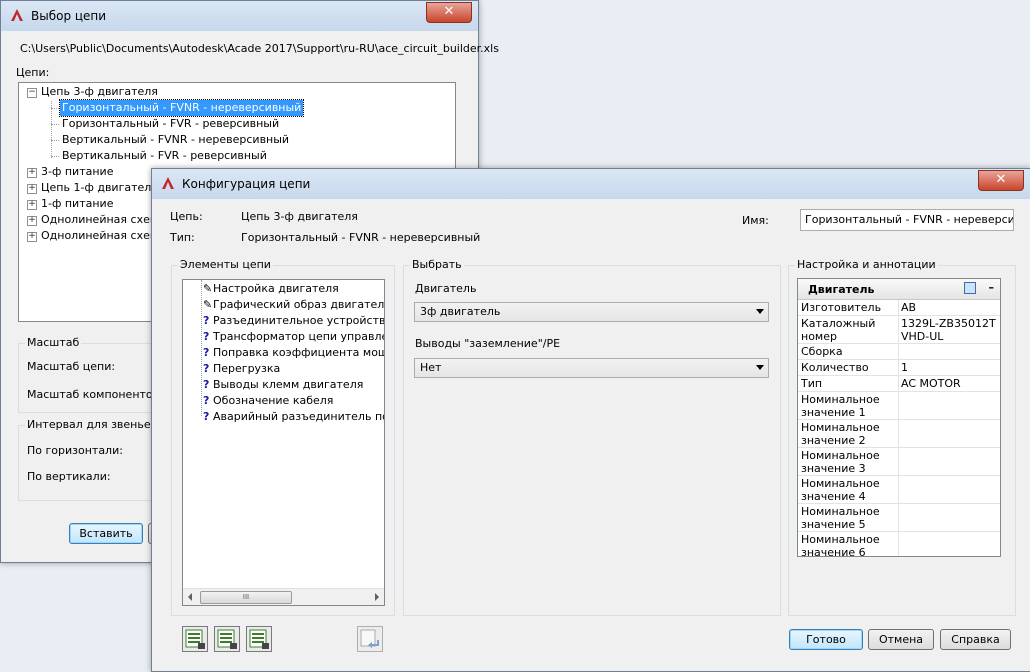 The image size is (1030, 672). I want to click on circuit-label: Цепь:, so click(186, 216).